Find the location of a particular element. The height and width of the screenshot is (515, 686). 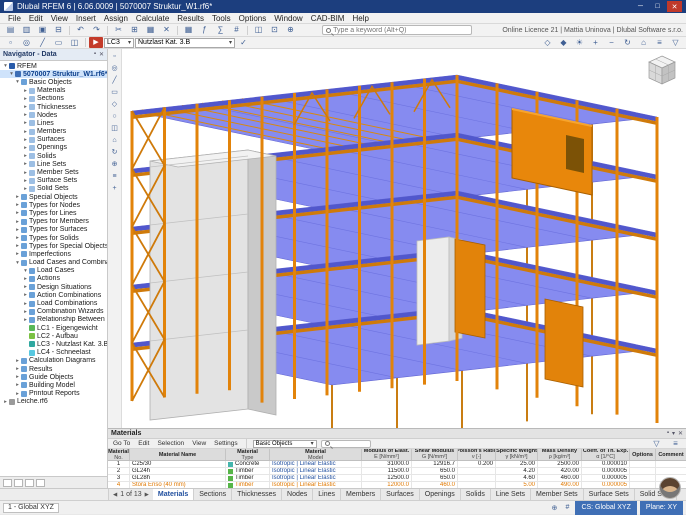

tree-item: Types for Special Objects is located at coordinates (53, 246).